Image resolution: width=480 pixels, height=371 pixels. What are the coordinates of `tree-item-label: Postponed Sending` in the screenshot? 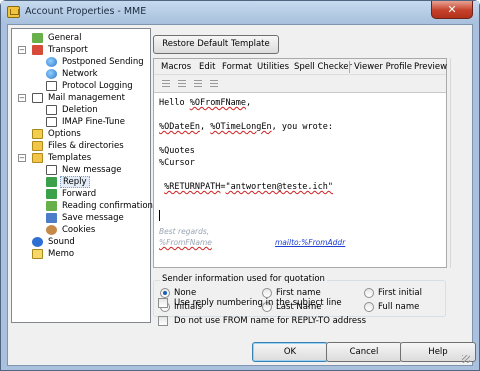 It's located at (103, 62).